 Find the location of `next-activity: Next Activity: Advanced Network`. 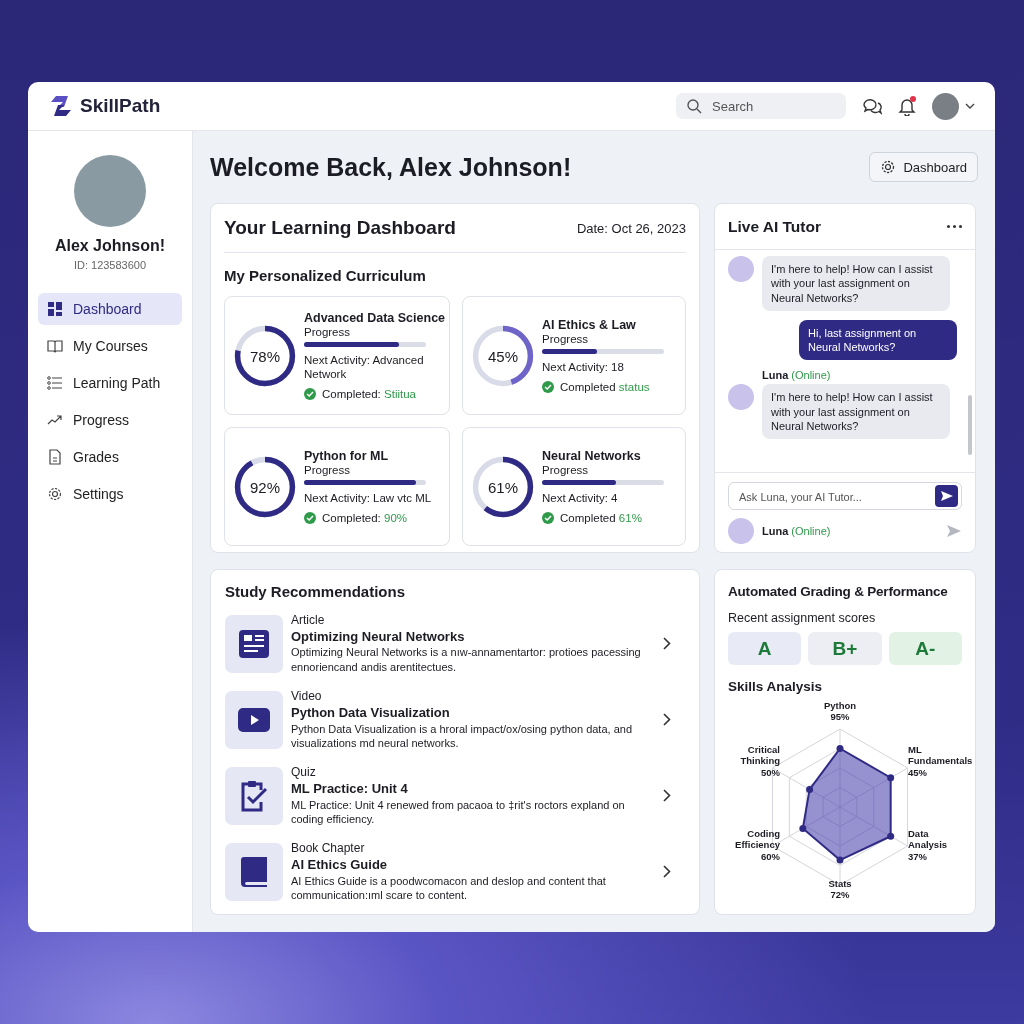

next-activity: Next Activity: Advanced Network is located at coordinates (364, 368).